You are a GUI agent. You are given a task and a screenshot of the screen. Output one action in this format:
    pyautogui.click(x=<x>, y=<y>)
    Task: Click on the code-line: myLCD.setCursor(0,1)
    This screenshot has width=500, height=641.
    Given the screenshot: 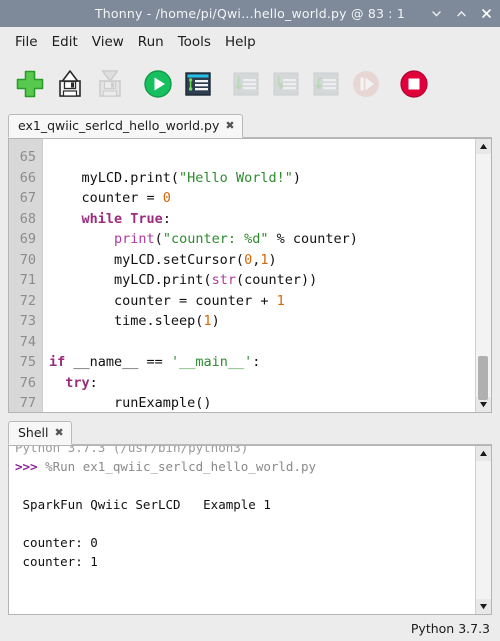 What is the action you would take?
    pyautogui.click(x=262, y=260)
    